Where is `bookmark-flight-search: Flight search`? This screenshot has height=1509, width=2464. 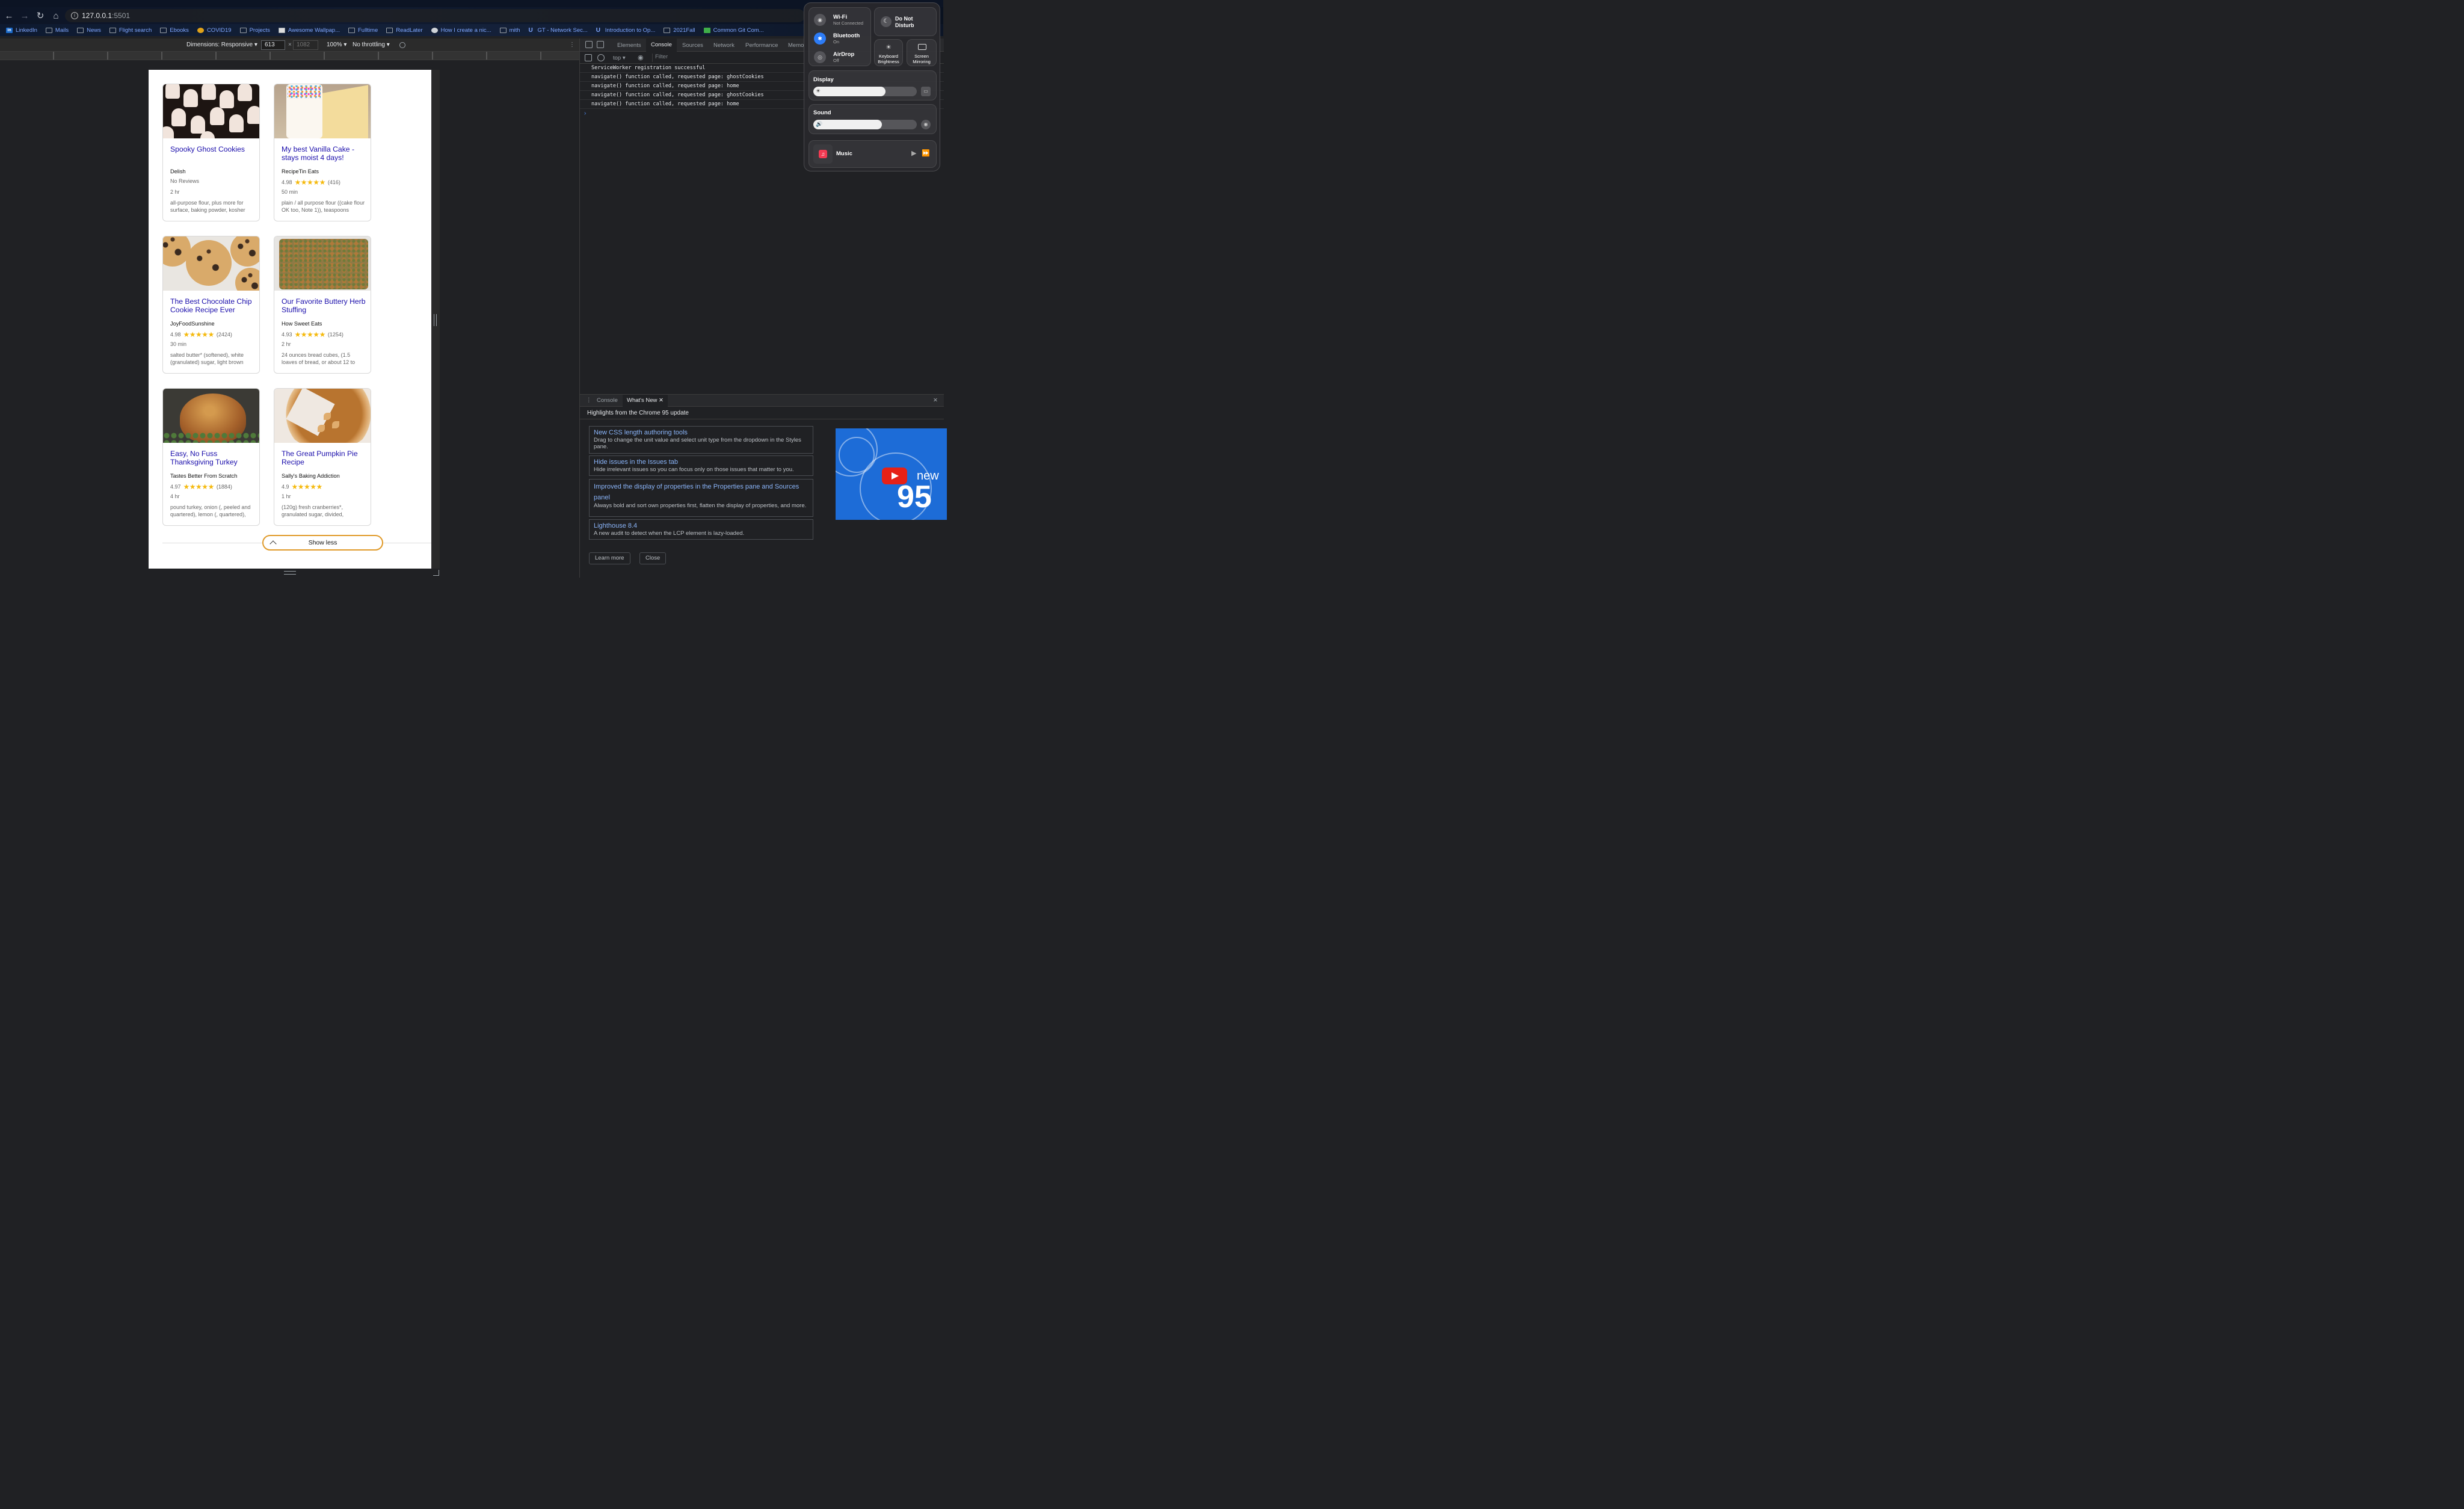
bookmark-flight-search: Flight search is located at coordinates (130, 30).